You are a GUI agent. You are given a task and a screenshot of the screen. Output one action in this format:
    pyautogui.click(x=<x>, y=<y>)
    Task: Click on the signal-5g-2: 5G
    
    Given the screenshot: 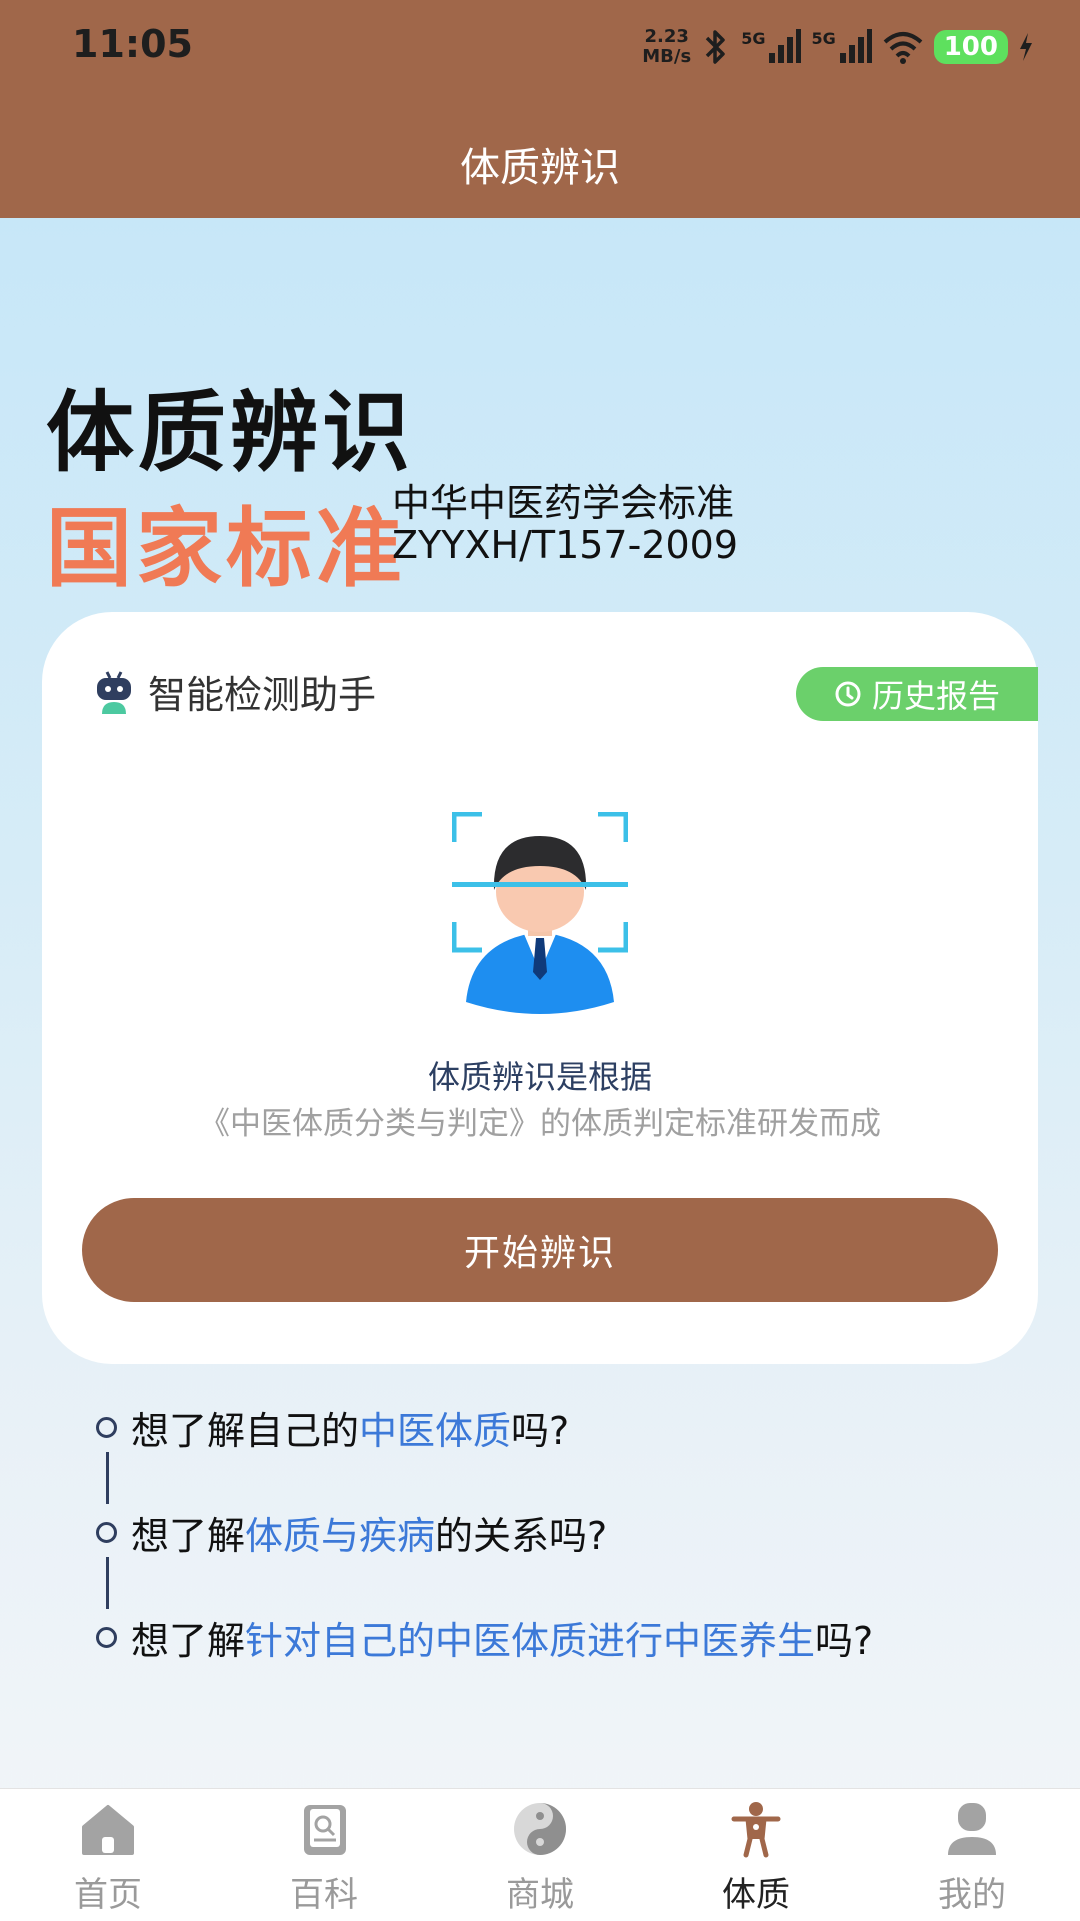 What is the action you would take?
    pyautogui.click(x=841, y=47)
    